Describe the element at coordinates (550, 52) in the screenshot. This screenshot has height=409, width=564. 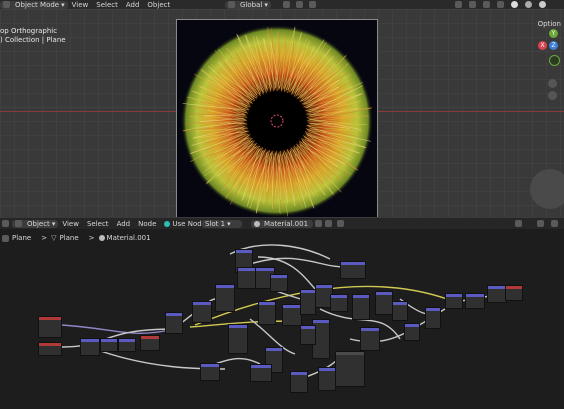
I see `navigation-gizmo: Y Z X` at that location.